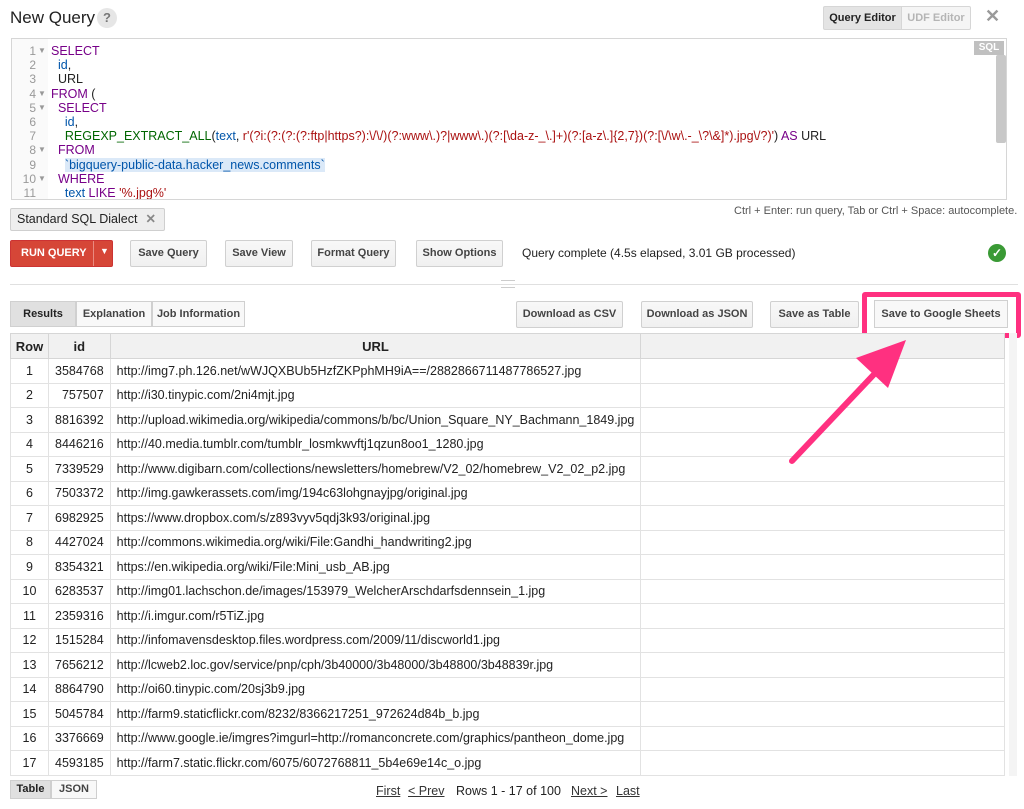  I want to click on line-number: 7, so click(32, 136).